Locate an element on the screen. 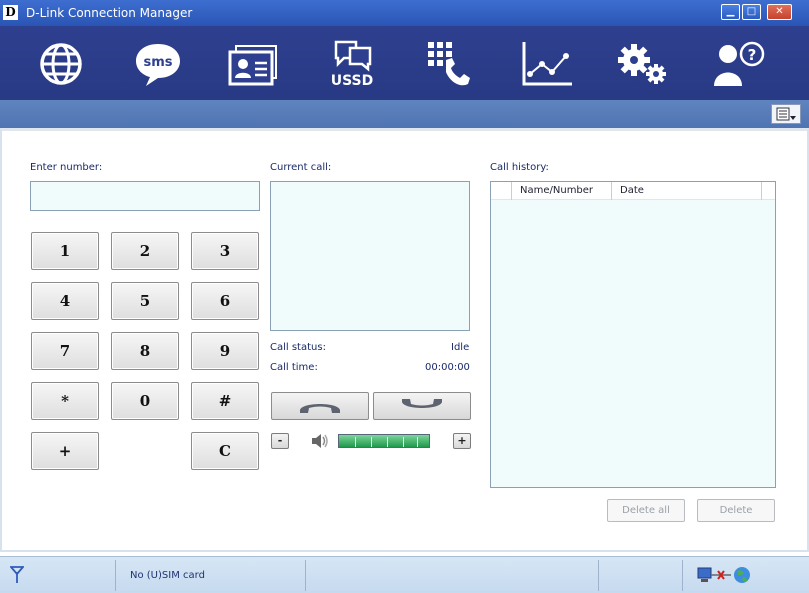 This screenshot has height=593, width=809. view-options-button is located at coordinates (786, 114).